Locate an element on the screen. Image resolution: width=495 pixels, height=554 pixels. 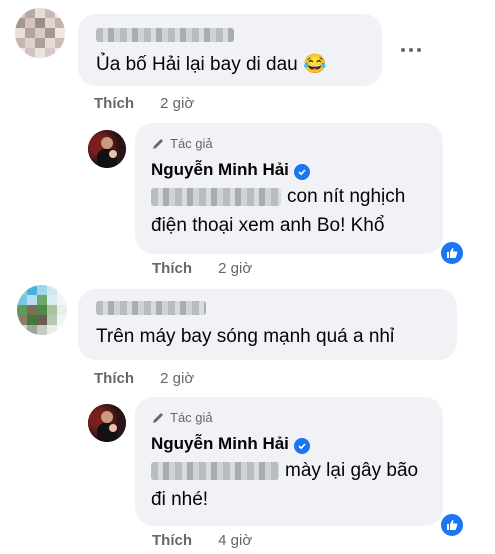
reply-time: 2 giờ is located at coordinates (235, 268).